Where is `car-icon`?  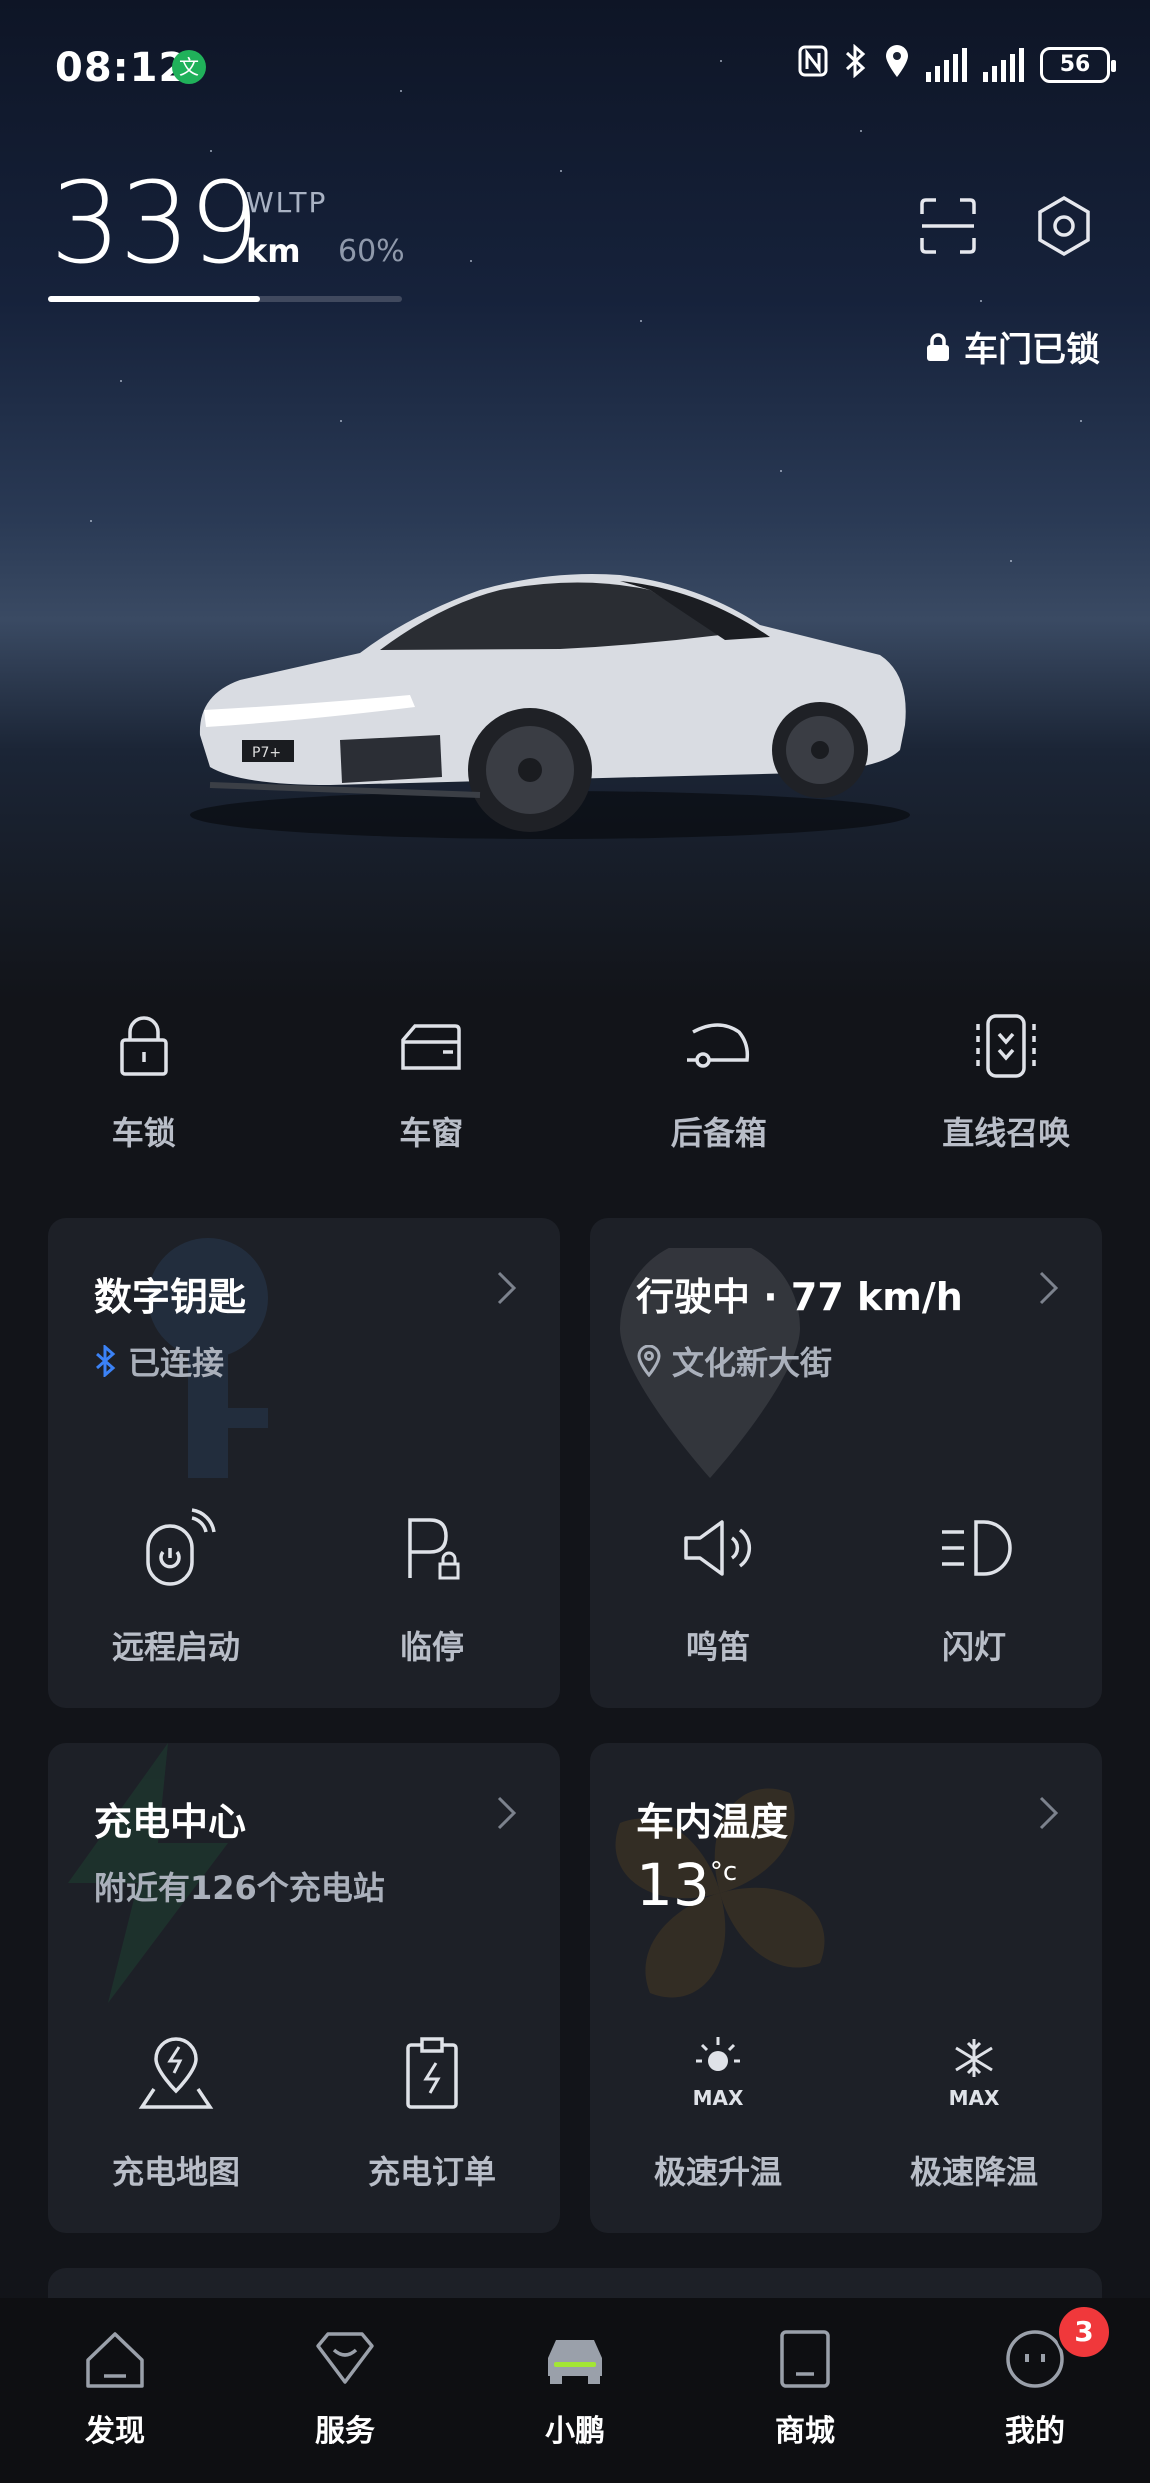
car-icon is located at coordinates (575, 2362).